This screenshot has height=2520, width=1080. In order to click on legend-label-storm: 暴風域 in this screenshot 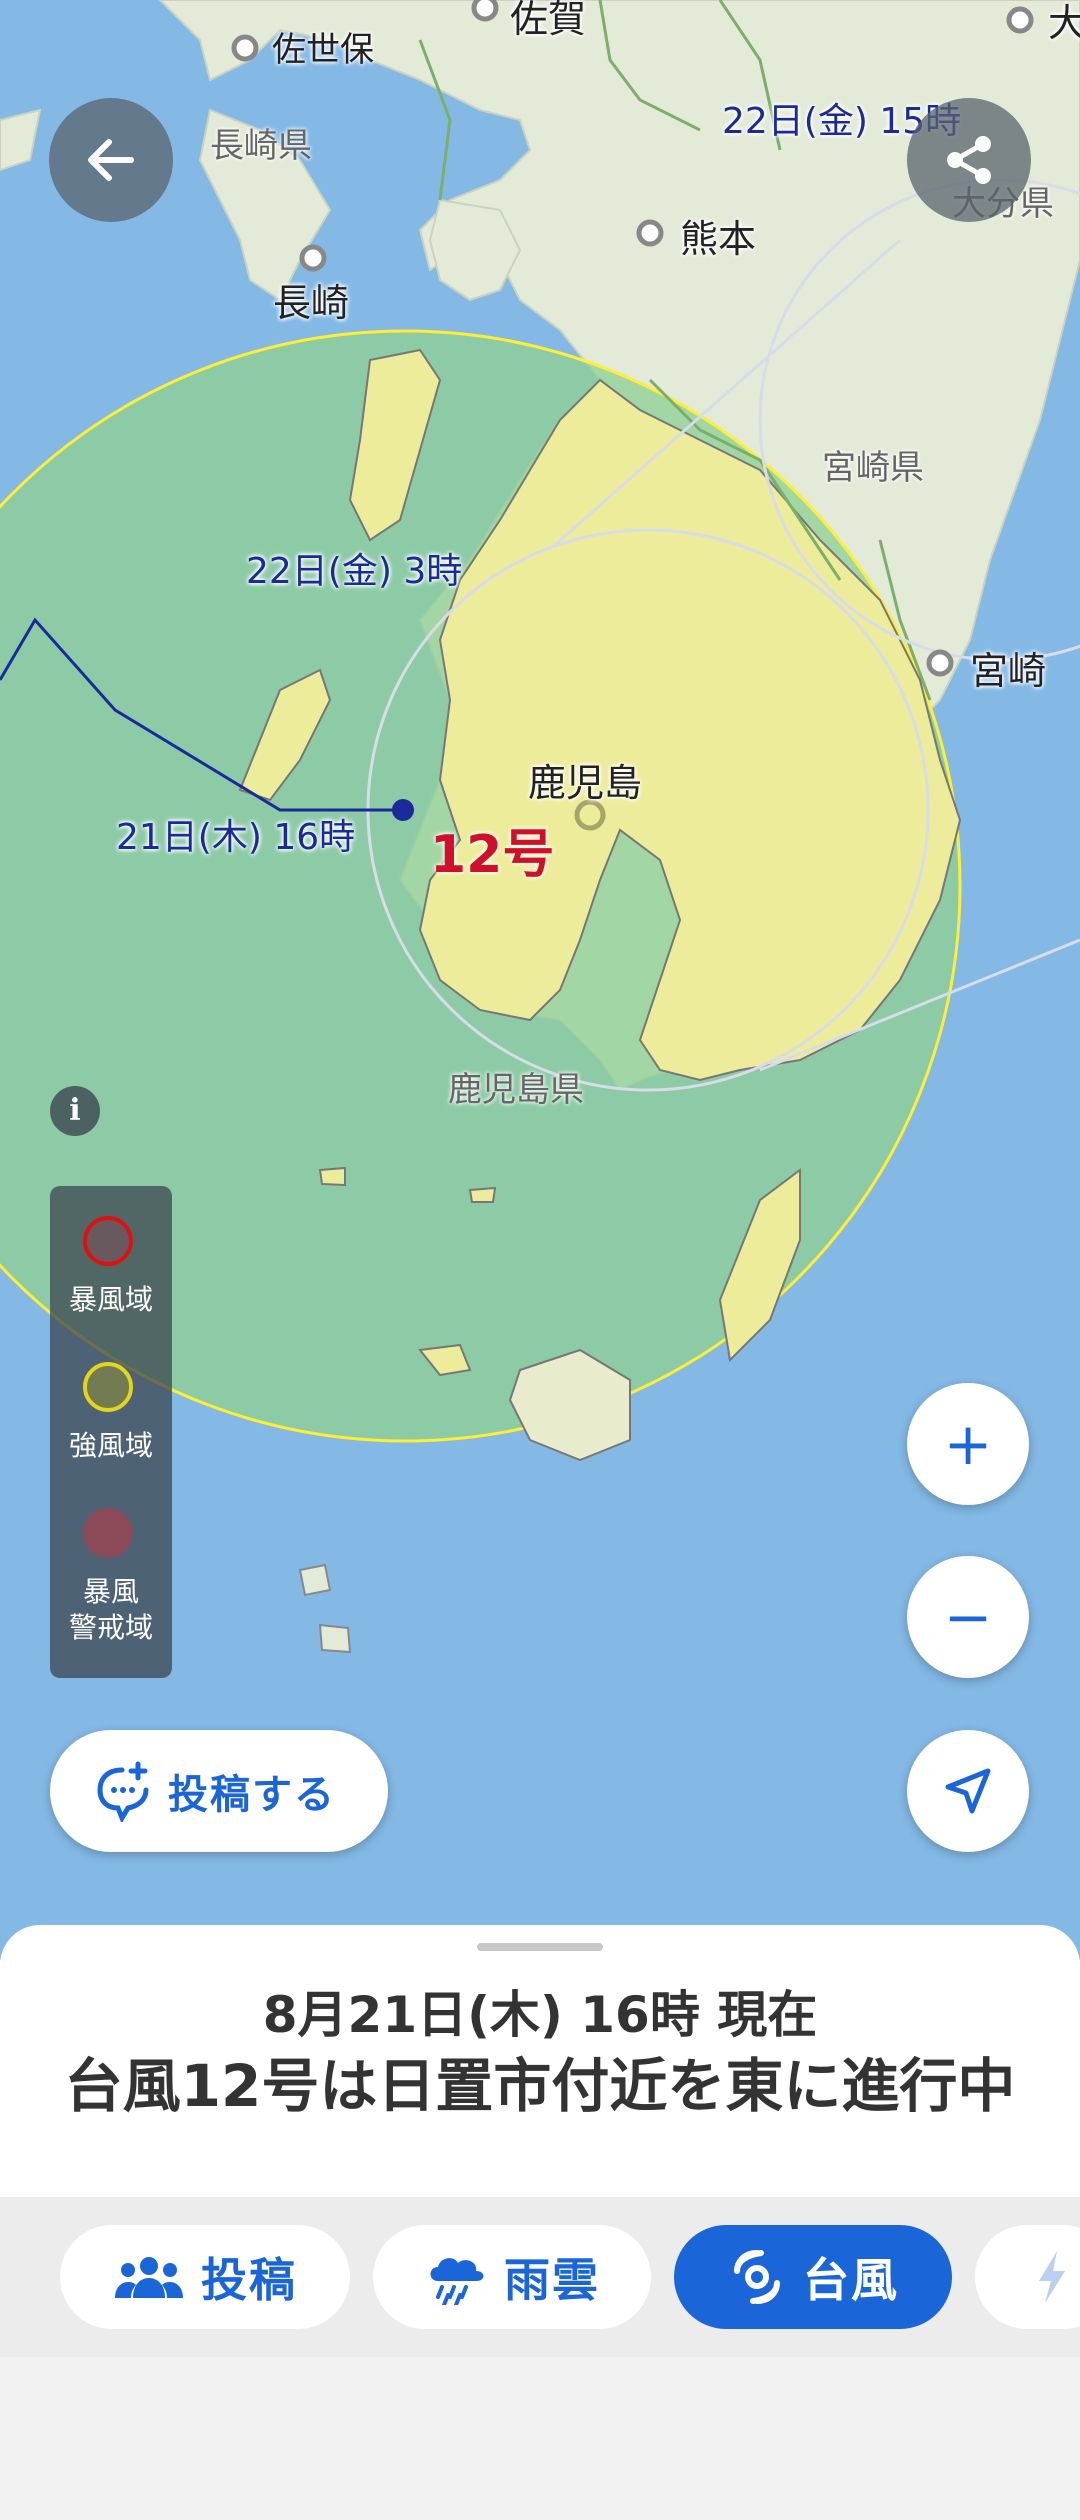, I will do `click(110, 1299)`.